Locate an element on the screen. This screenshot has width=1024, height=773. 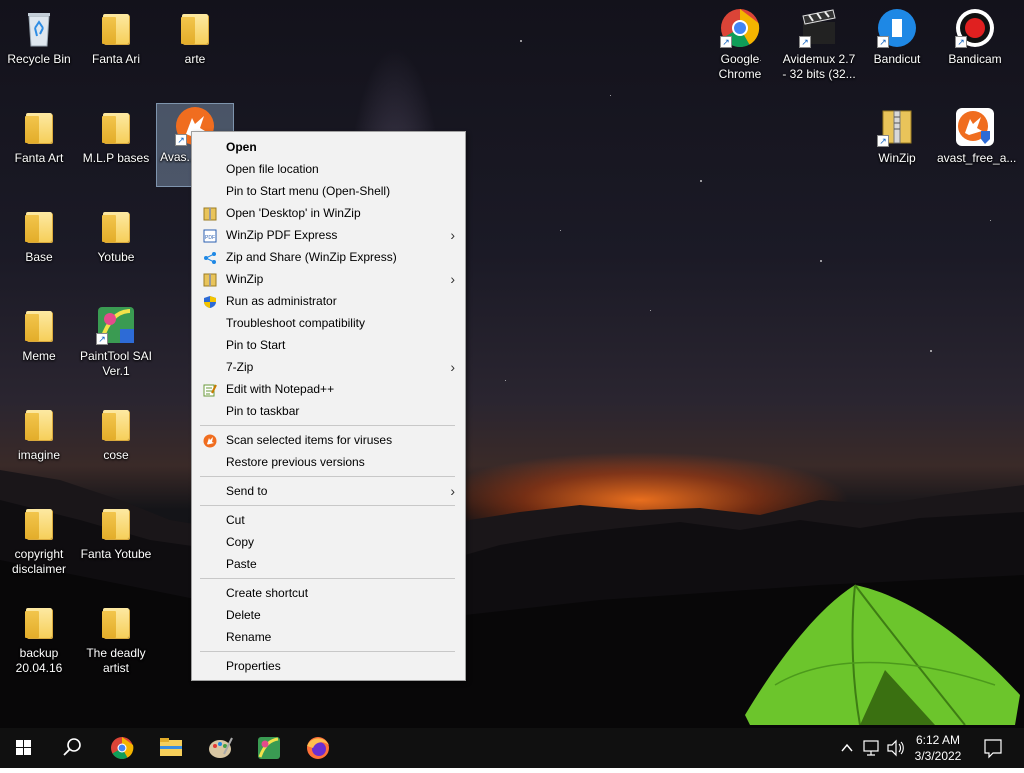
desktop-icon-folder: arte is located at coordinates (195, 37).